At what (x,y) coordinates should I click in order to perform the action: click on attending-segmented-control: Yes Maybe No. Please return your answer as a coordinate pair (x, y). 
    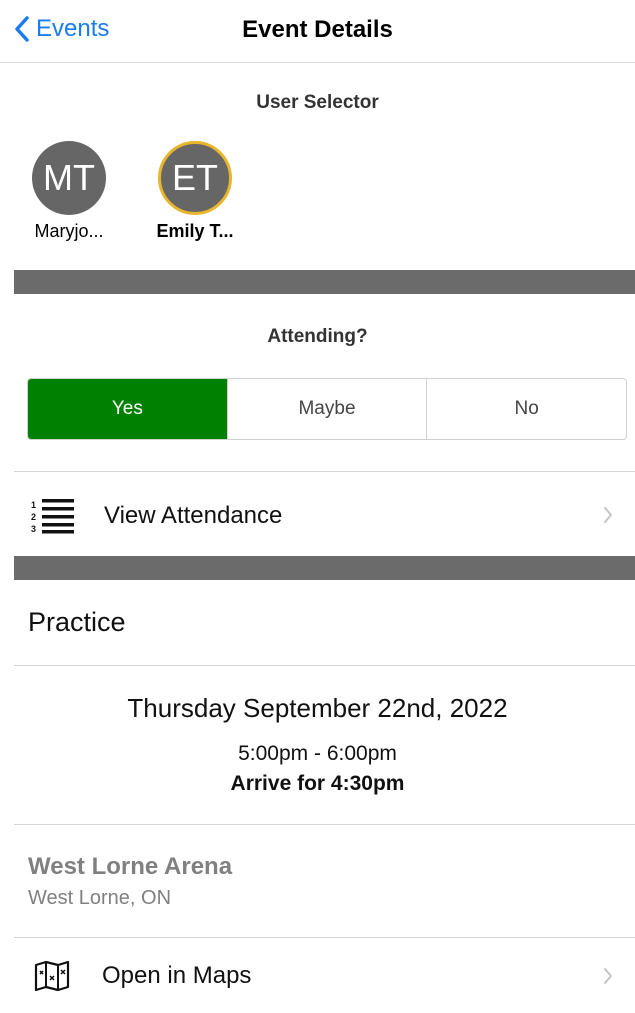
    Looking at the image, I should click on (327, 409).